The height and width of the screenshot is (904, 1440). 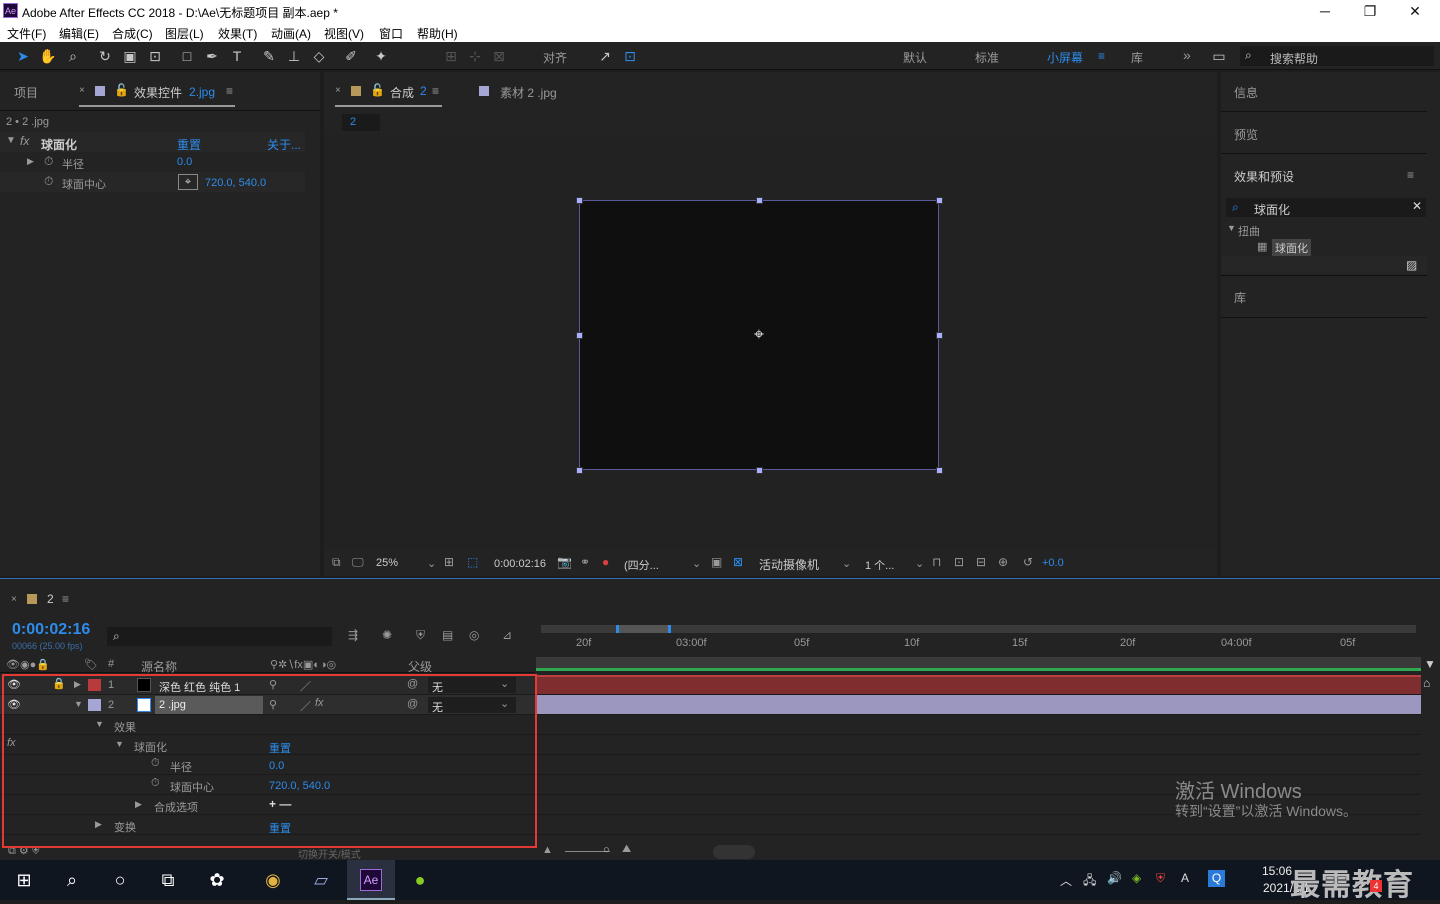 I want to click on minimize-button: ─, so click(x=1325, y=11).